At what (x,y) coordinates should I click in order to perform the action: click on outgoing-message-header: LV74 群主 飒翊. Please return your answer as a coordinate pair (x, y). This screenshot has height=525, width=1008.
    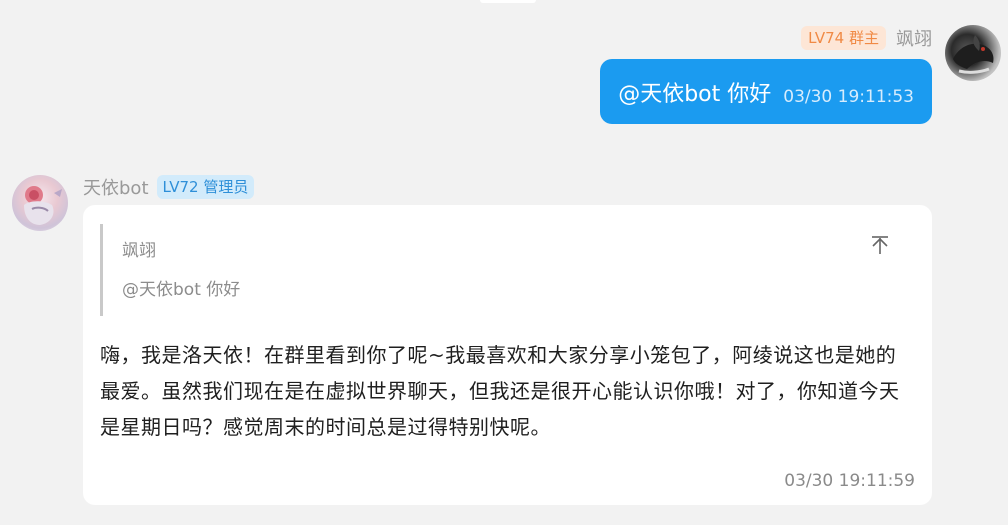
    Looking at the image, I should click on (866, 38).